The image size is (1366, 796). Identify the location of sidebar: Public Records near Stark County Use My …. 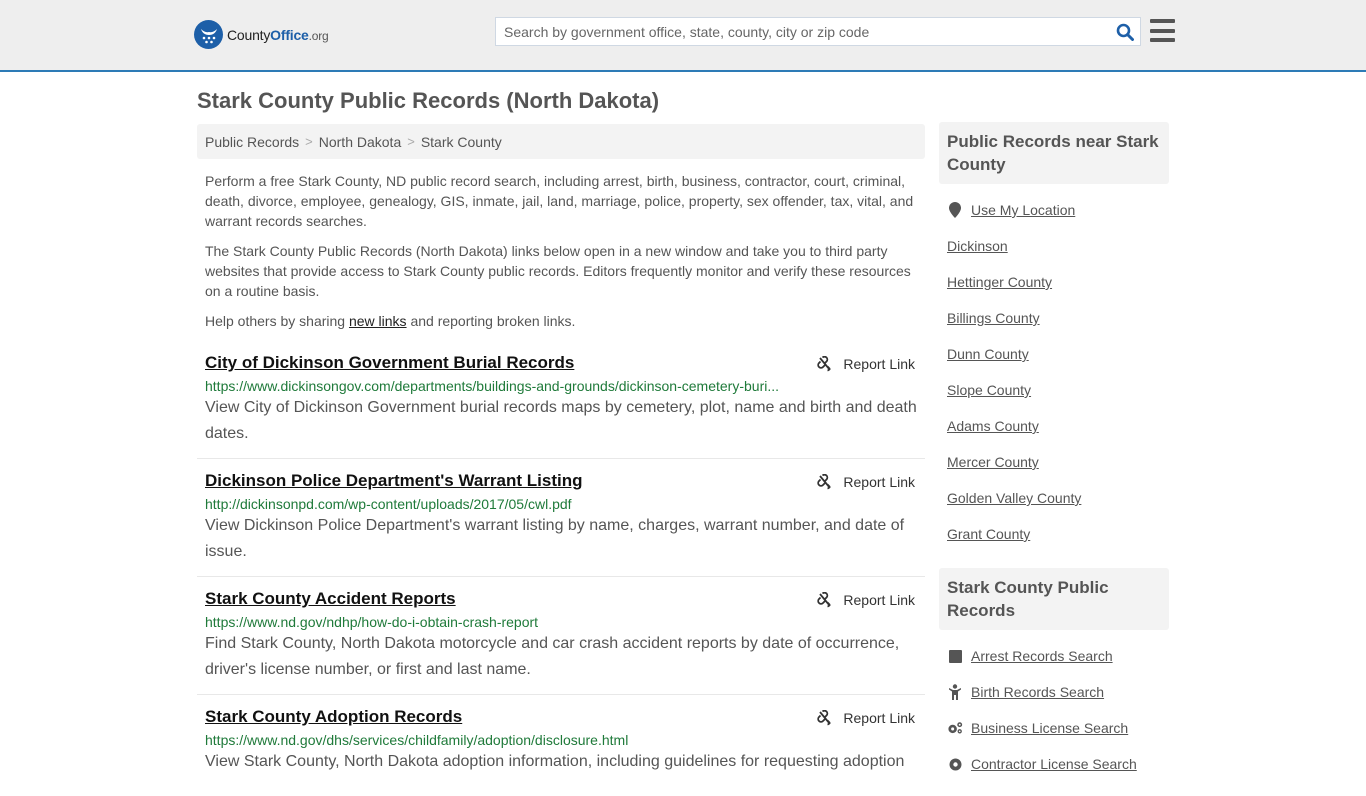
(1054, 459).